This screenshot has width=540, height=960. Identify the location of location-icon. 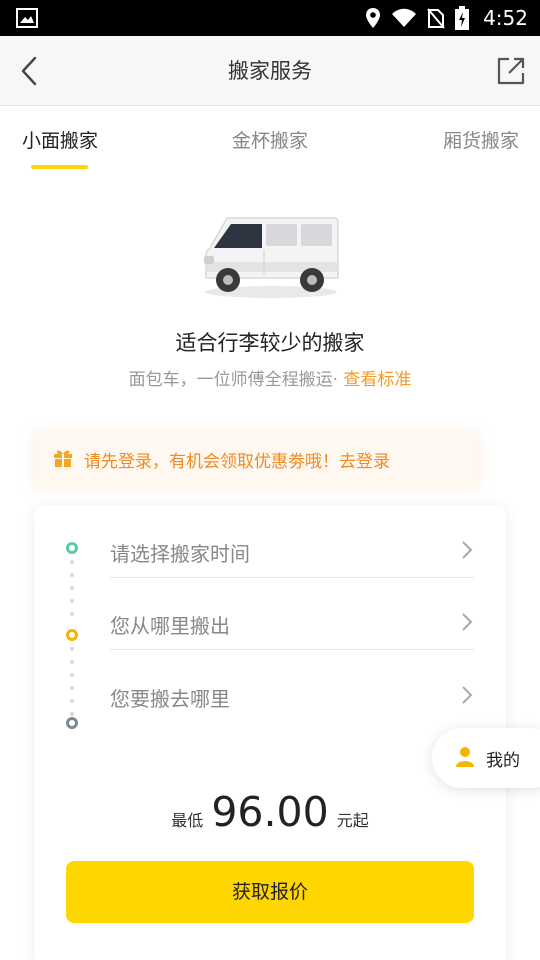
(373, 18).